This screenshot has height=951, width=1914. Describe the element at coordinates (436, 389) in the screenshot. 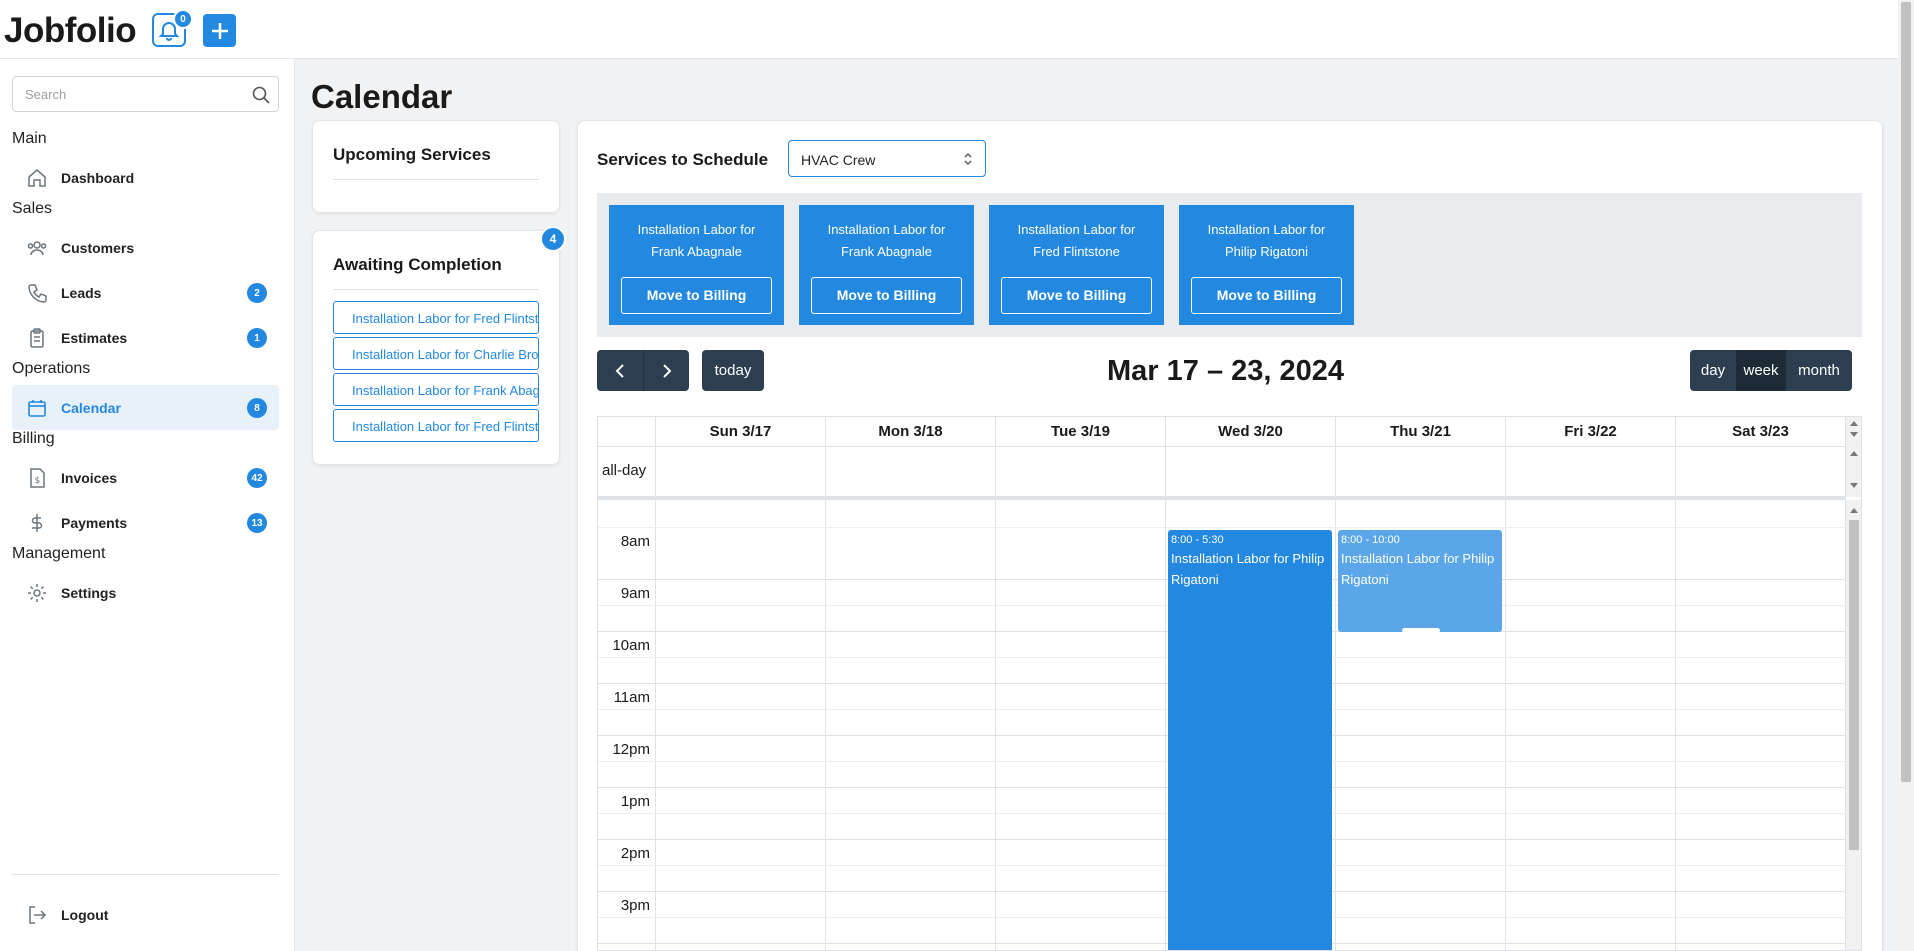

I see `awaiting-item: Installation Labor for Frank Abagnale` at that location.